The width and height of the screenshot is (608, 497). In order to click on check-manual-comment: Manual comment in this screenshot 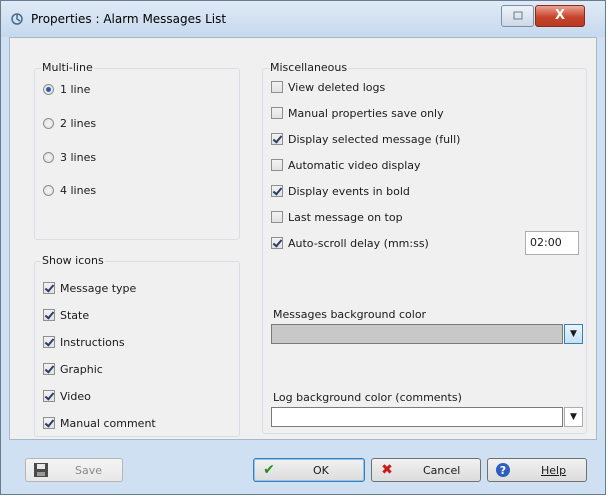, I will do `click(99, 423)`.